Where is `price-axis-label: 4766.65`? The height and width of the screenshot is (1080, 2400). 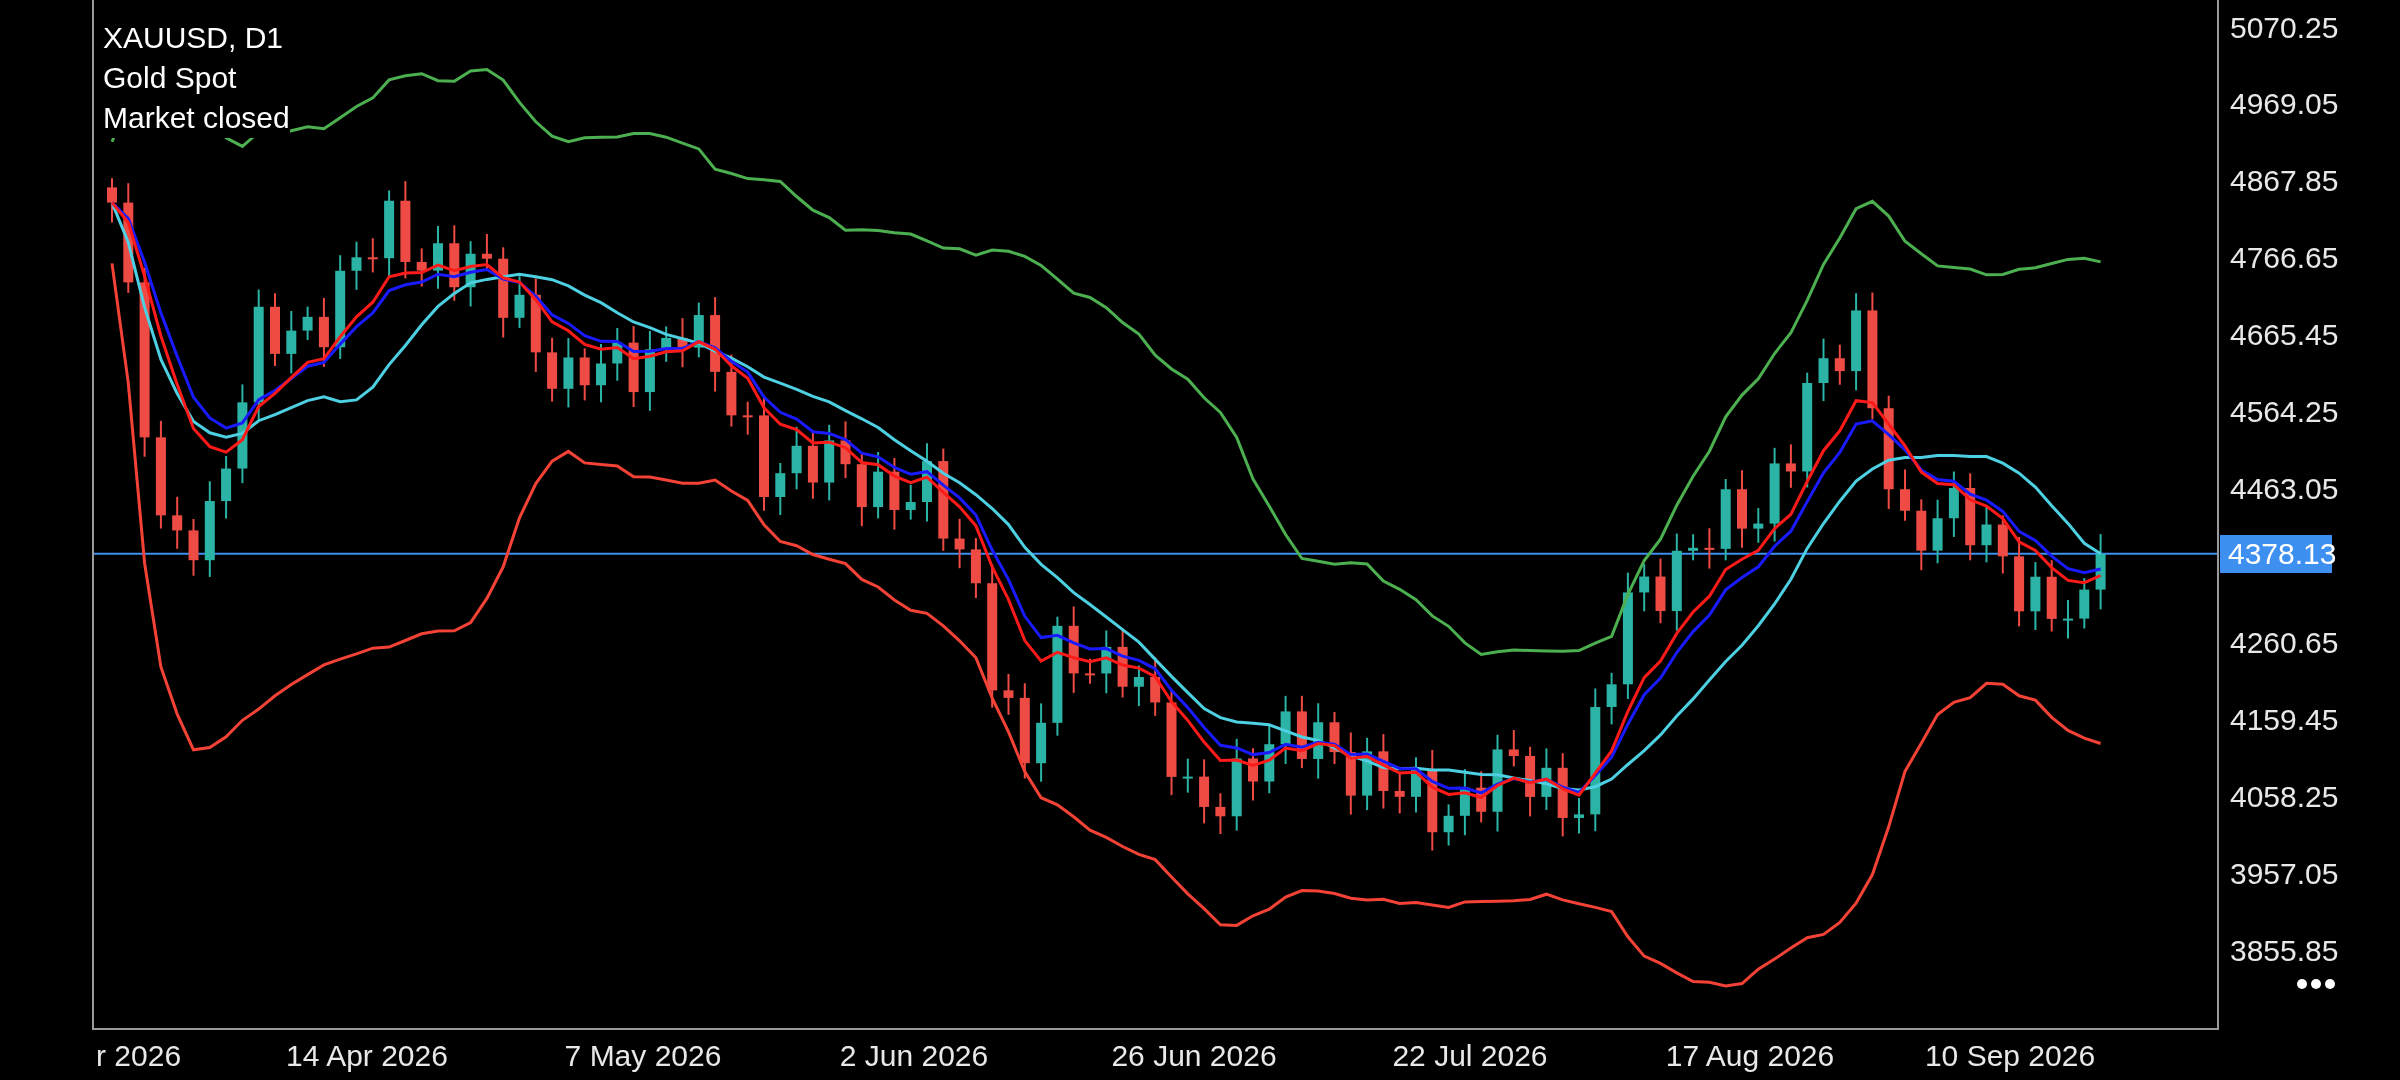 price-axis-label: 4766.65 is located at coordinates (2284, 258).